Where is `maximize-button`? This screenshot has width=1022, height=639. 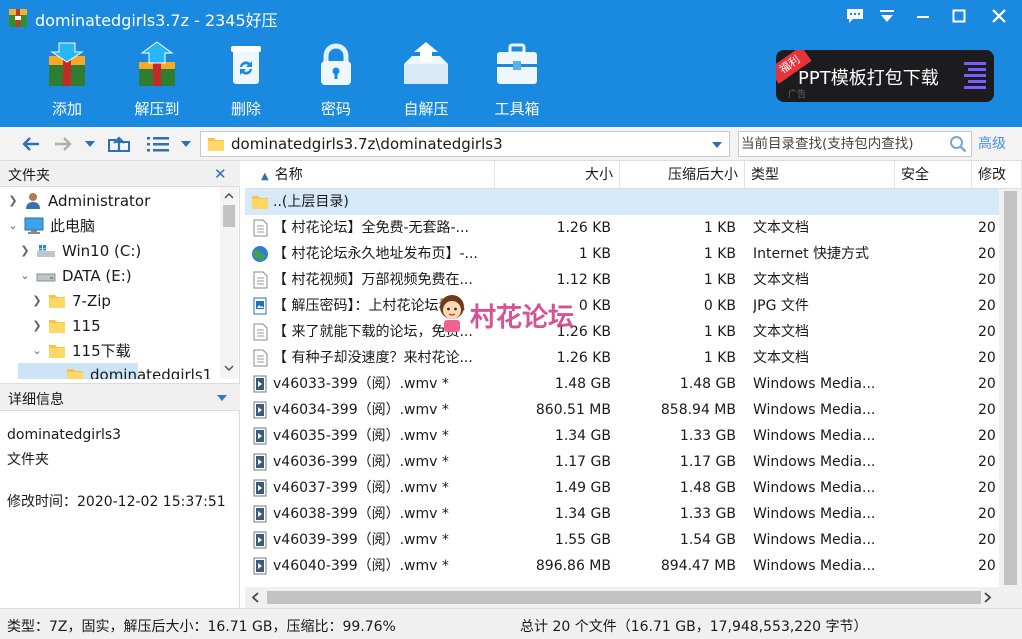
maximize-button is located at coordinates (959, 16).